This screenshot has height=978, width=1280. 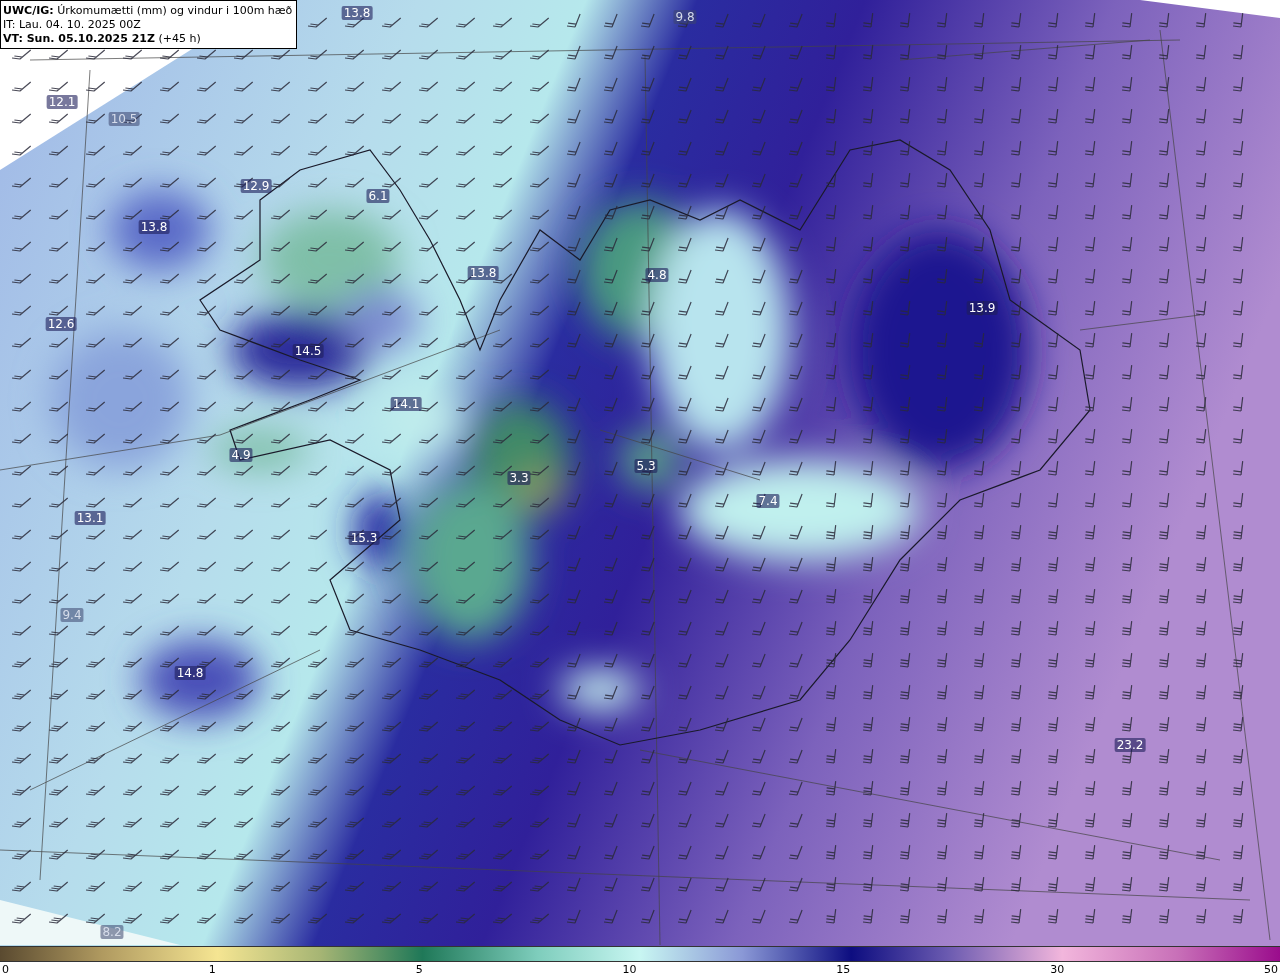 I want to click on value-label: 13.9, so click(x=982, y=308).